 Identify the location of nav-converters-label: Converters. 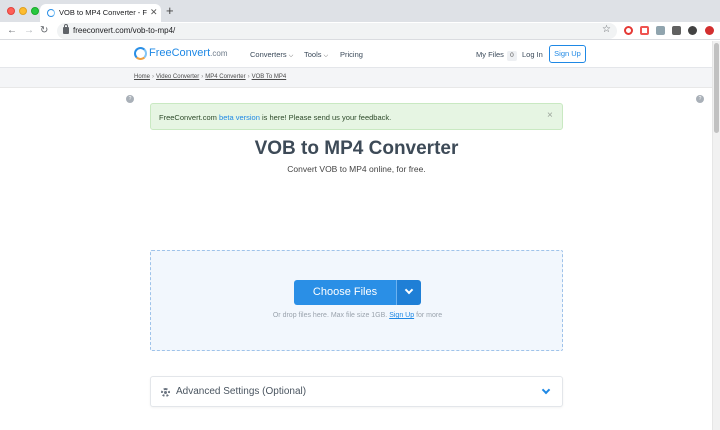
(268, 54).